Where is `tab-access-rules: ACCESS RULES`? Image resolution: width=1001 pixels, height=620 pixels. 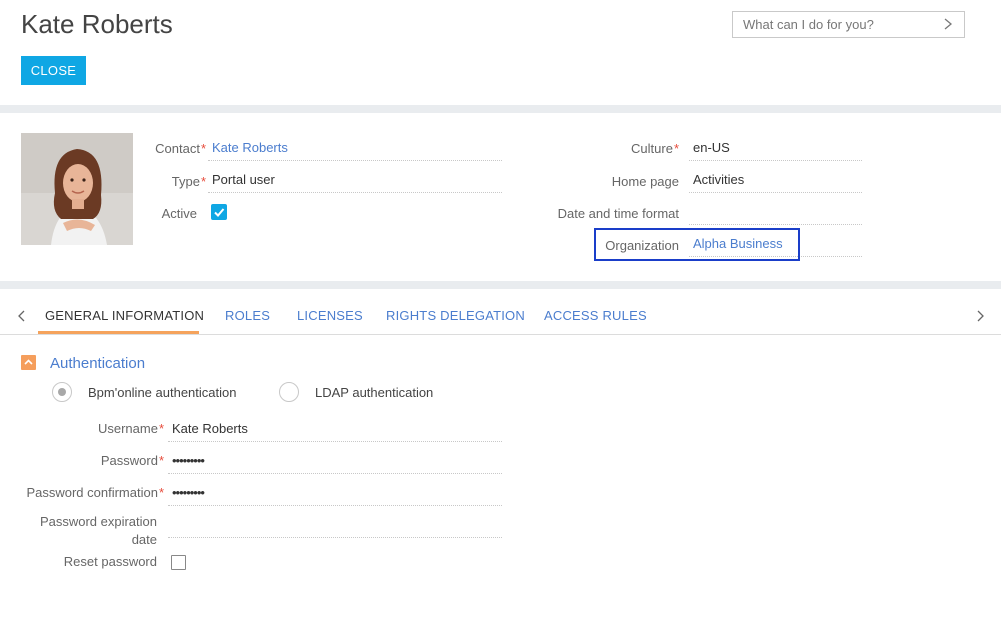
tab-access-rules: ACCESS RULES is located at coordinates (595, 315).